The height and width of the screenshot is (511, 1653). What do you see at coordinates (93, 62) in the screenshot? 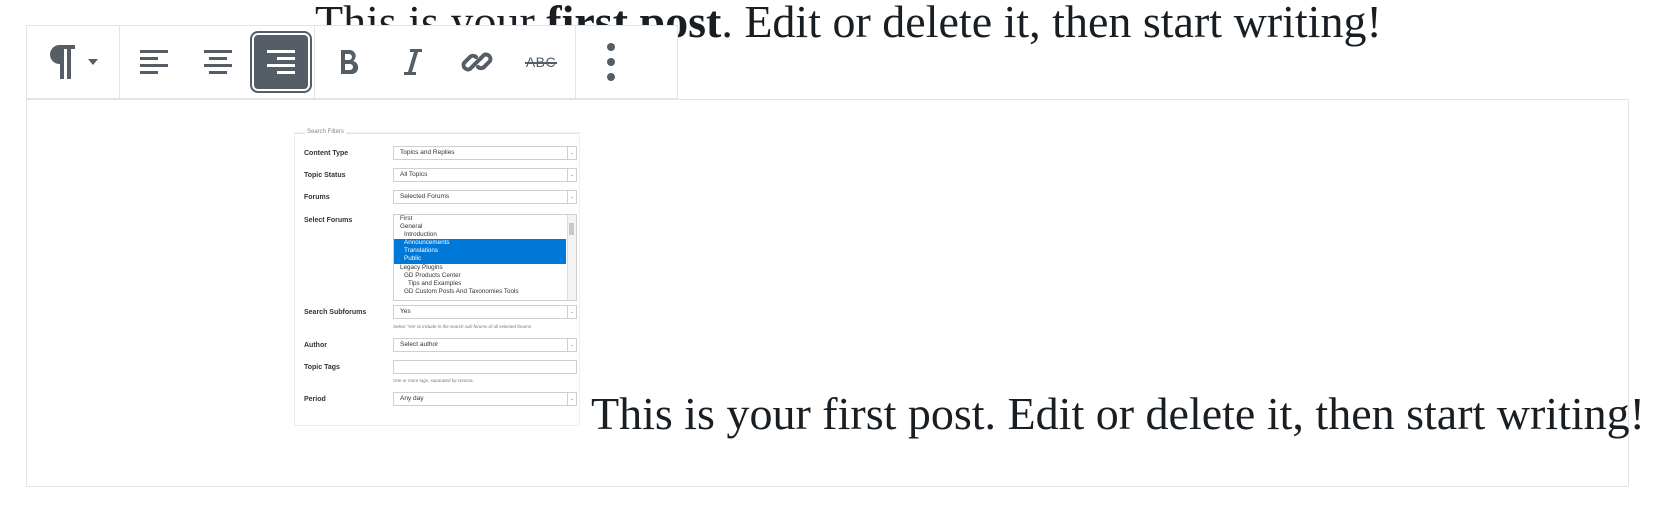
I see `chevron-down-icon` at bounding box center [93, 62].